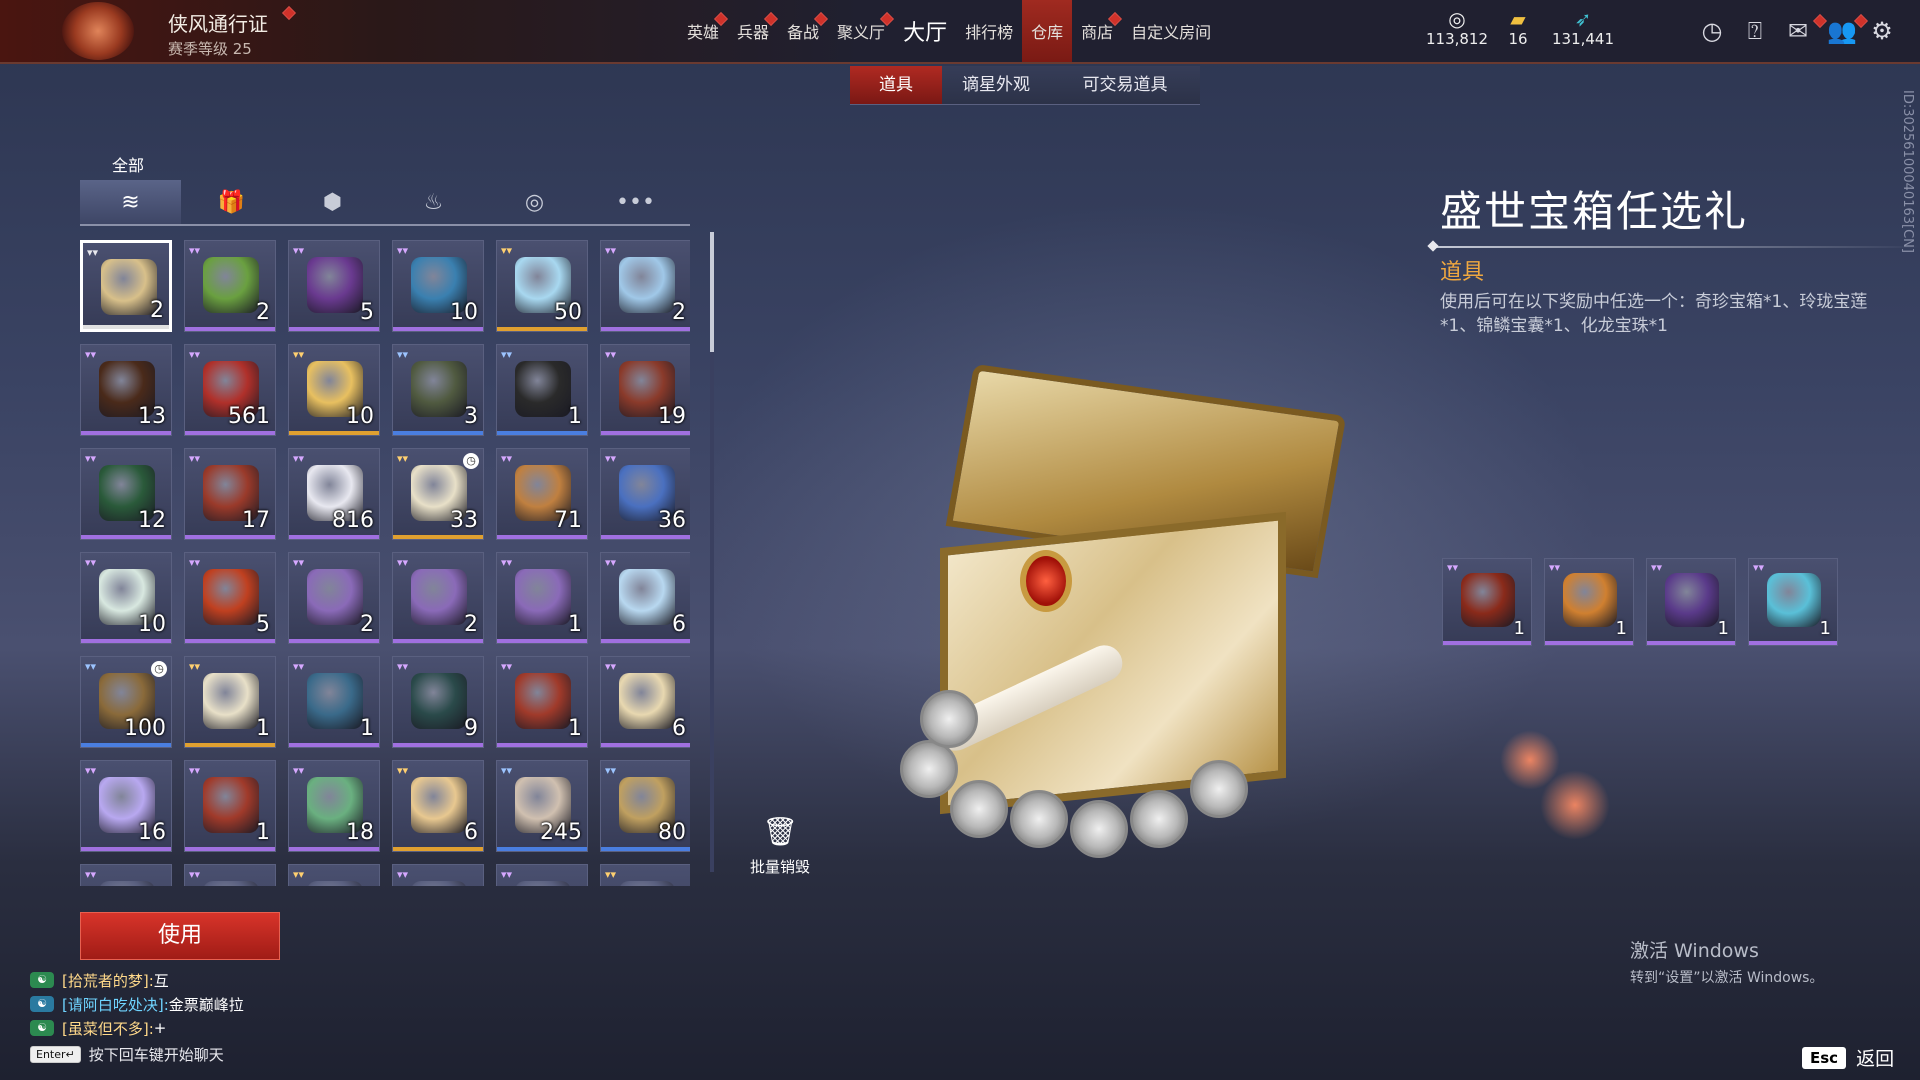 The height and width of the screenshot is (1080, 1920). What do you see at coordinates (263, 728) in the screenshot?
I see `item-quantity: 1` at bounding box center [263, 728].